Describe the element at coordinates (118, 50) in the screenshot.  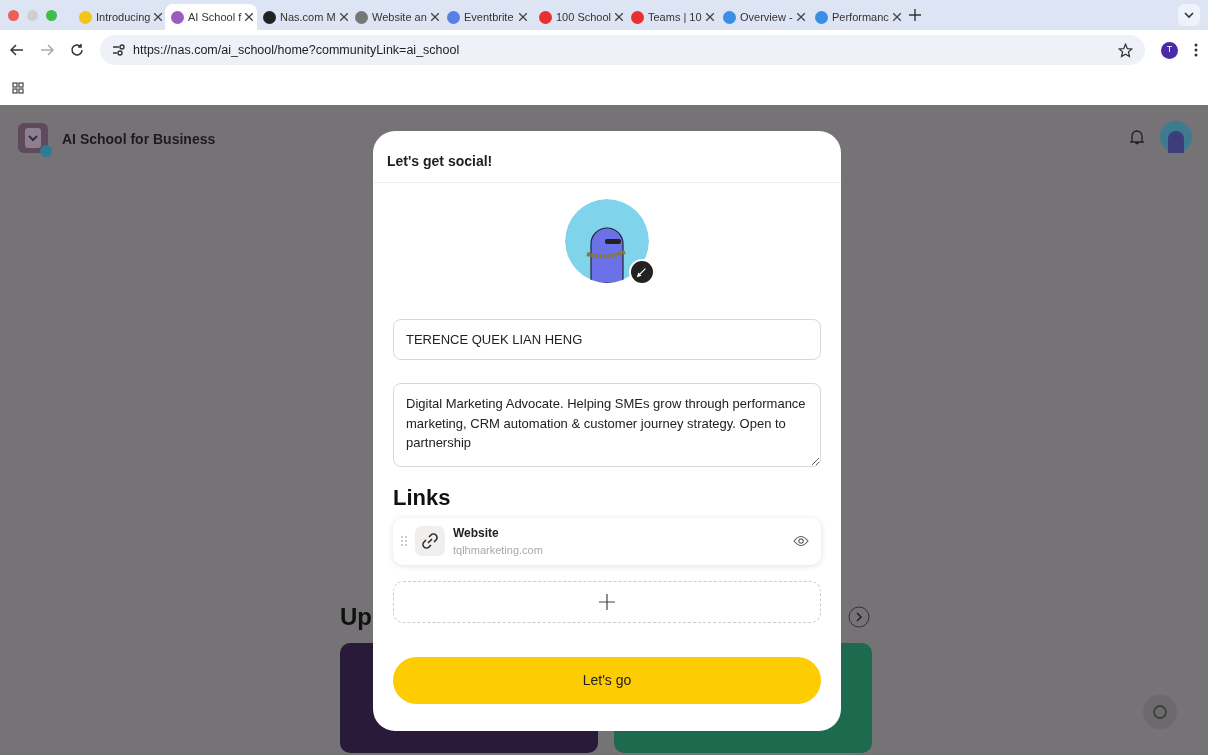
I see `site-settings-icon` at that location.